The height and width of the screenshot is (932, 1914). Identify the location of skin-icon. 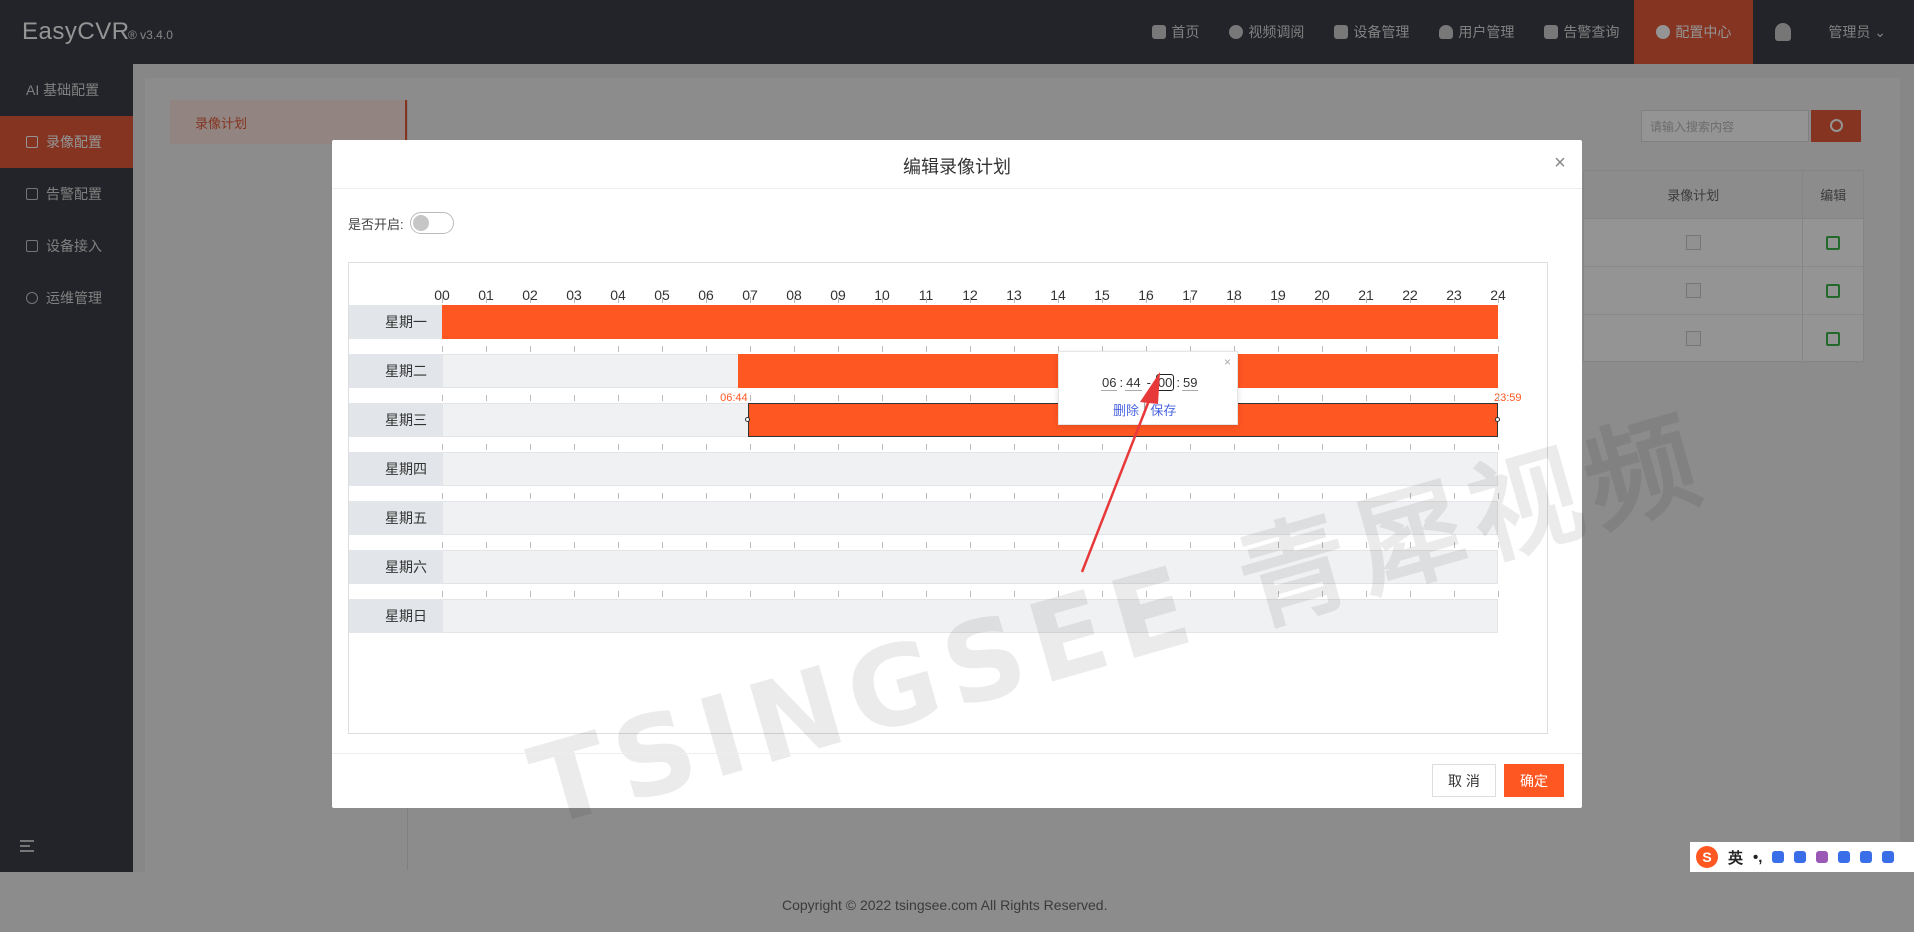
(1822, 857).